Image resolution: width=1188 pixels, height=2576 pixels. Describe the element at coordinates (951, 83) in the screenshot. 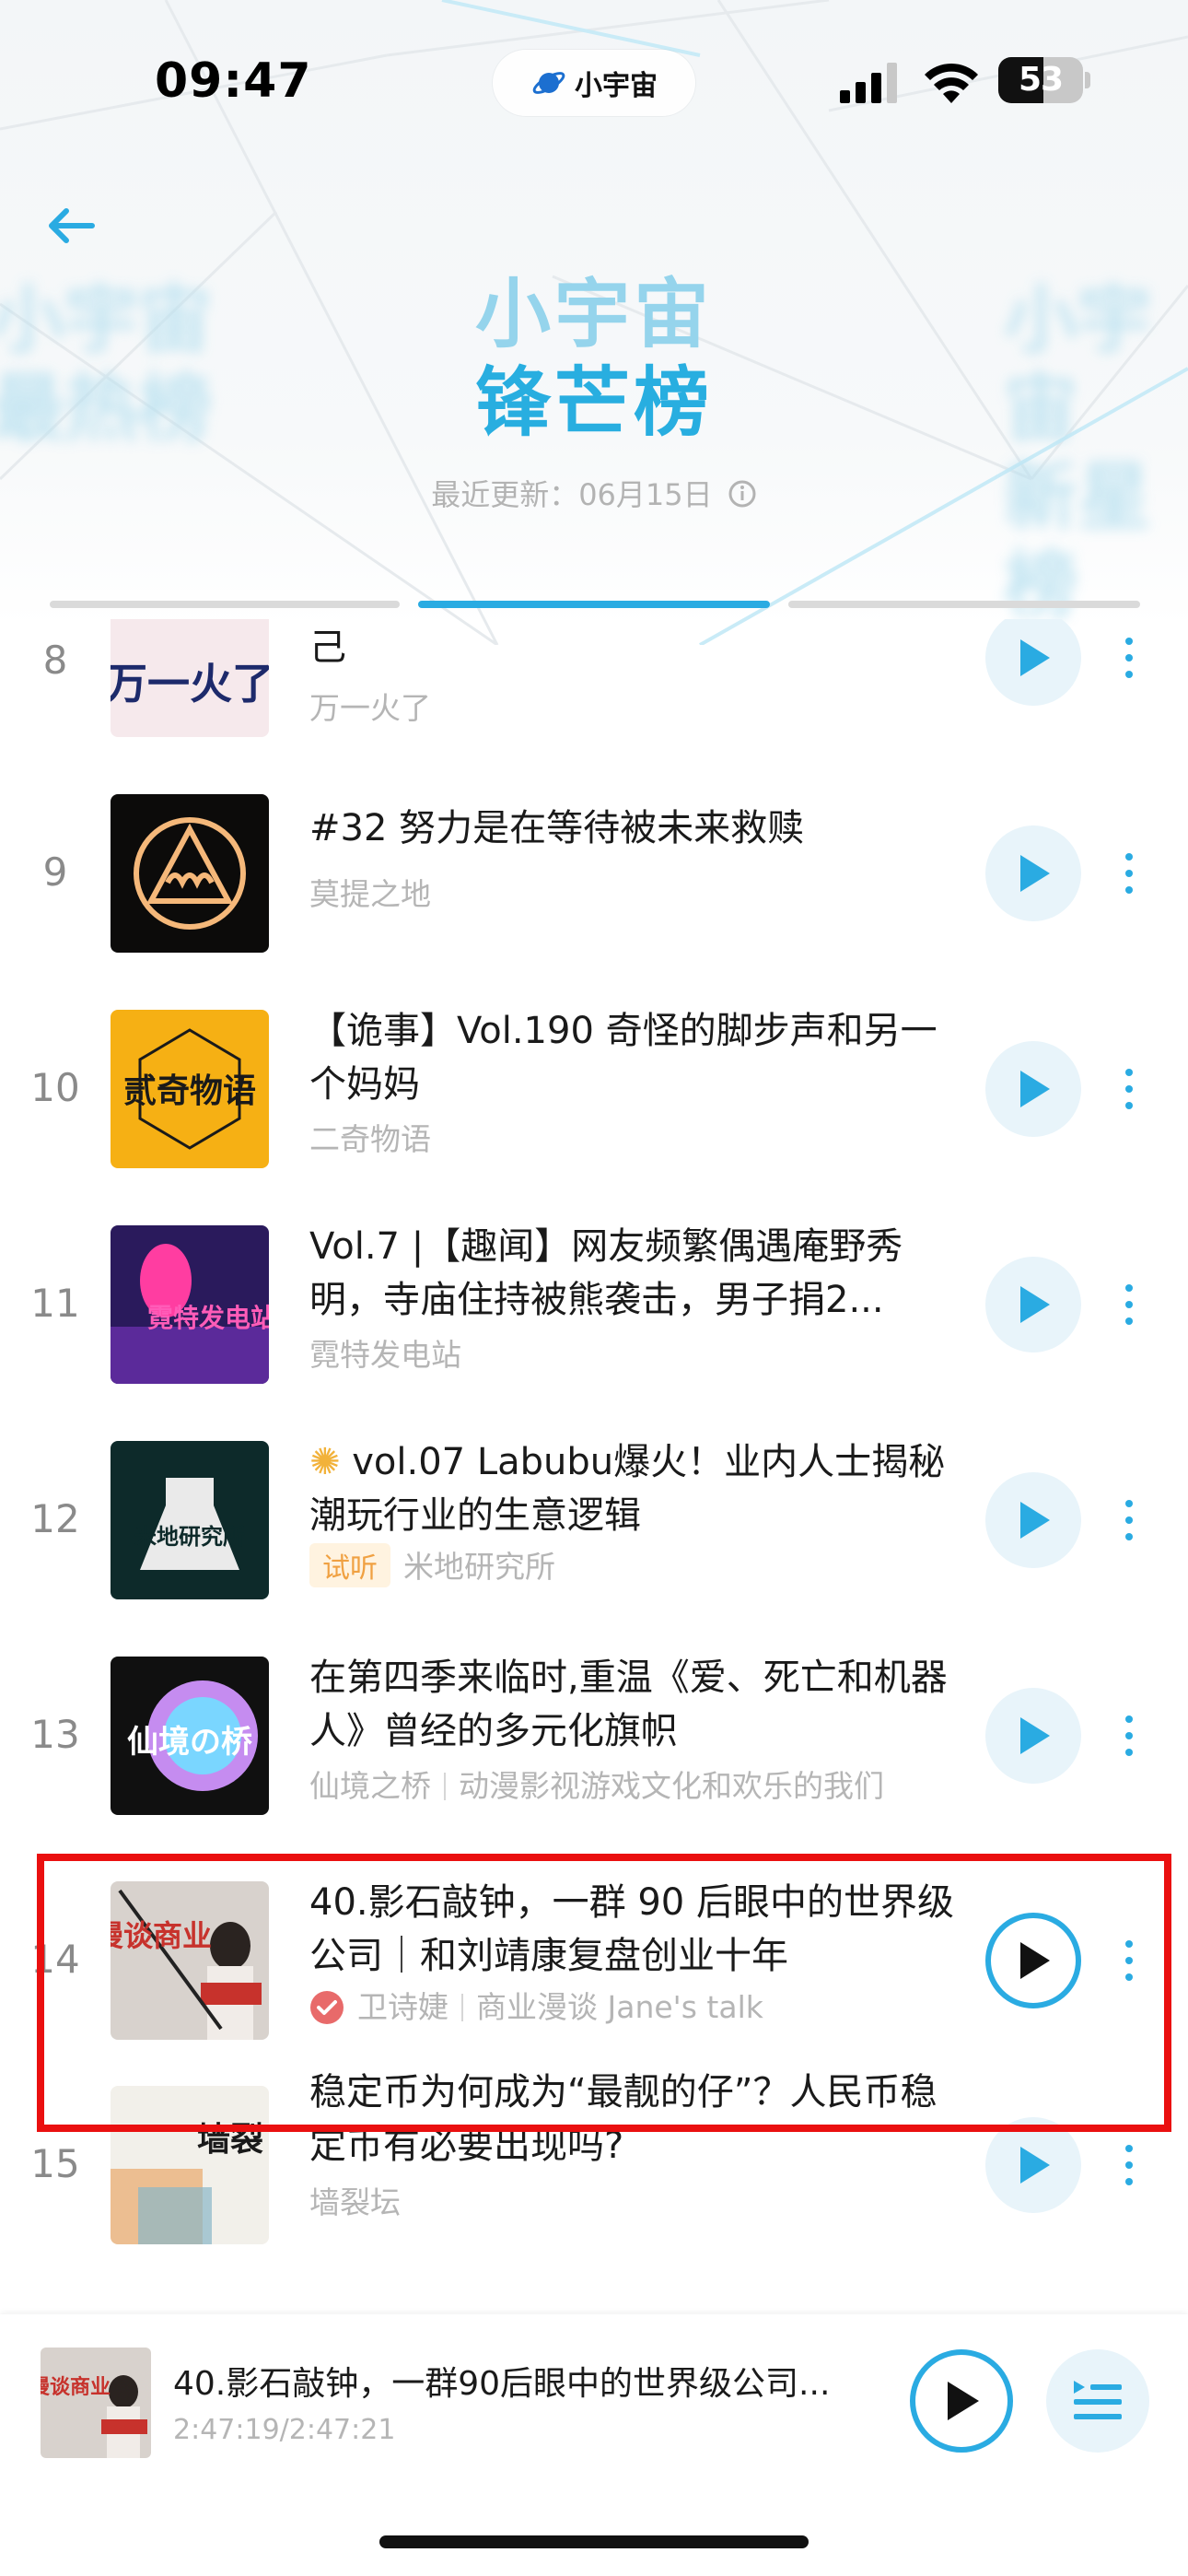

I see `wifi-icon` at that location.